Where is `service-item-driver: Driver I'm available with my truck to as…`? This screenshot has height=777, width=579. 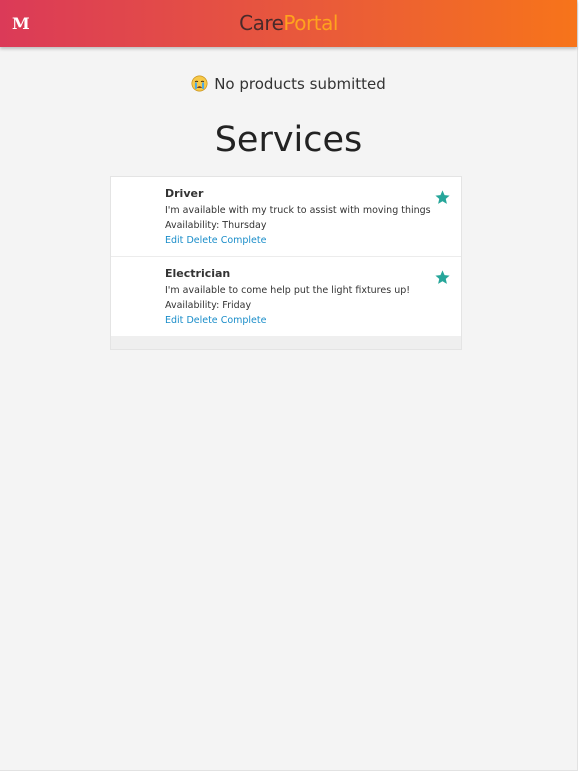
service-item-driver: Driver I'm available with my truck to as… is located at coordinates (286, 216).